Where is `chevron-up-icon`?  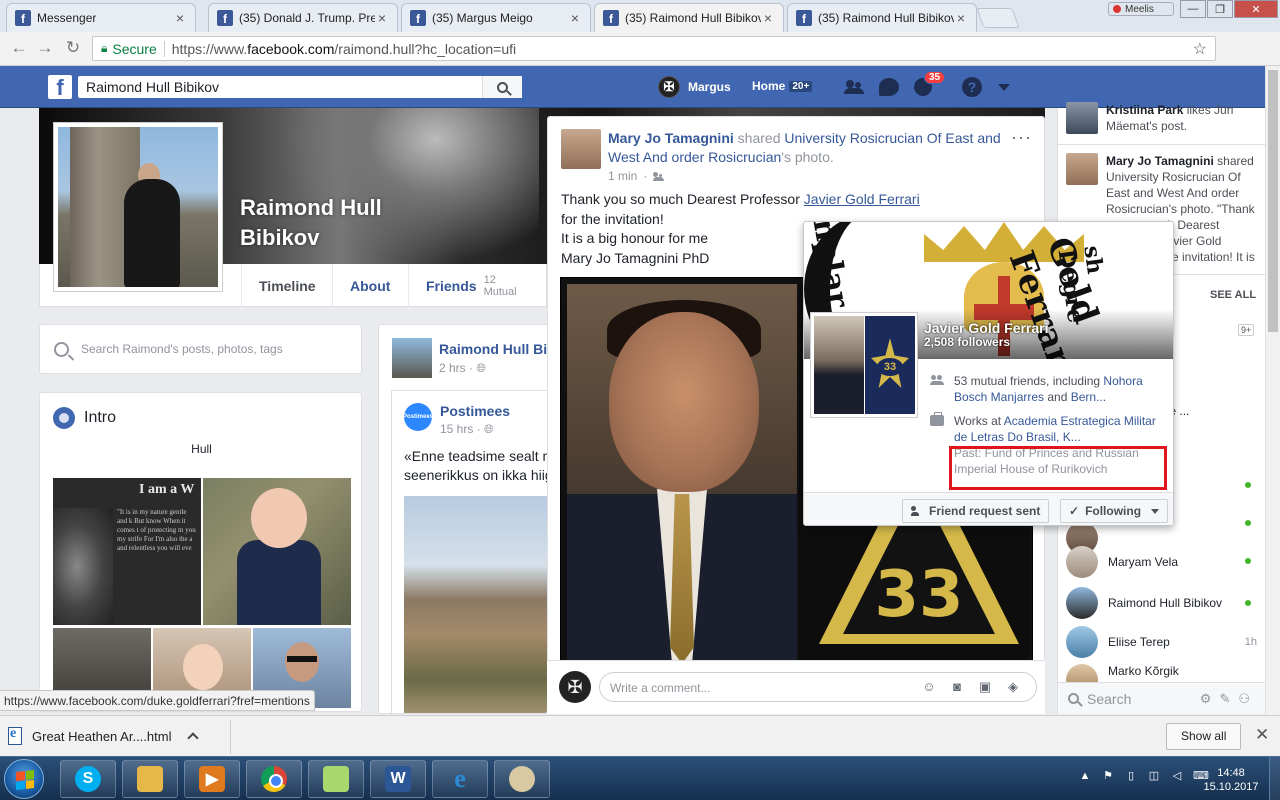 chevron-up-icon is located at coordinates (193, 738).